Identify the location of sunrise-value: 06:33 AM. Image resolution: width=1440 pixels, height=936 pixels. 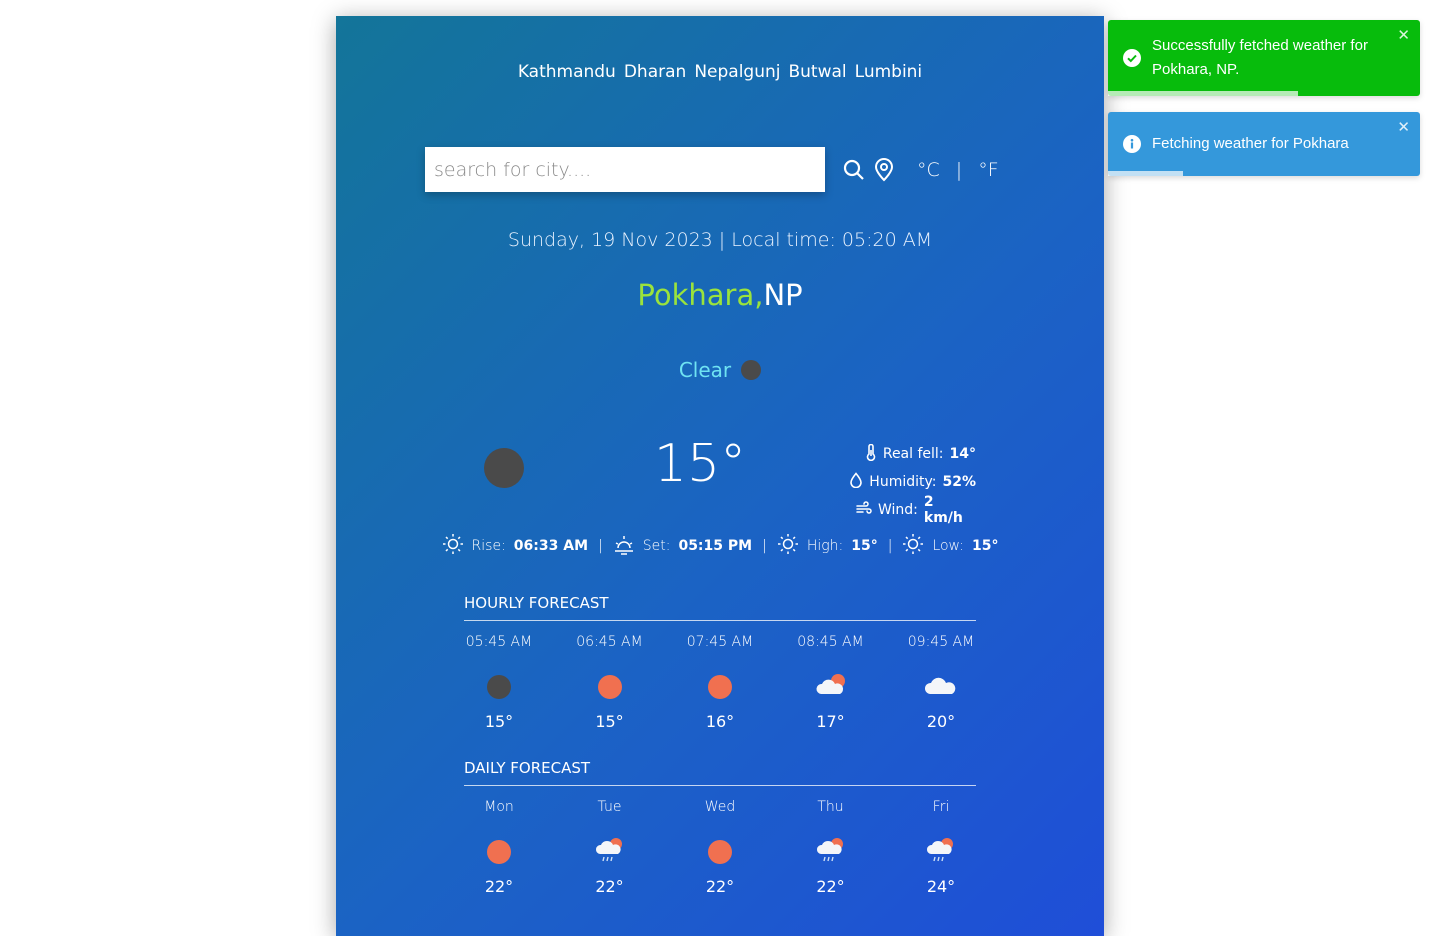
(551, 546).